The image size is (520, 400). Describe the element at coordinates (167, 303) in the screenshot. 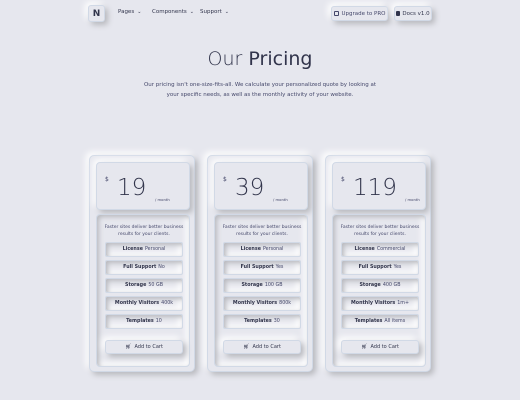

I see `feature-value: 400k` at that location.